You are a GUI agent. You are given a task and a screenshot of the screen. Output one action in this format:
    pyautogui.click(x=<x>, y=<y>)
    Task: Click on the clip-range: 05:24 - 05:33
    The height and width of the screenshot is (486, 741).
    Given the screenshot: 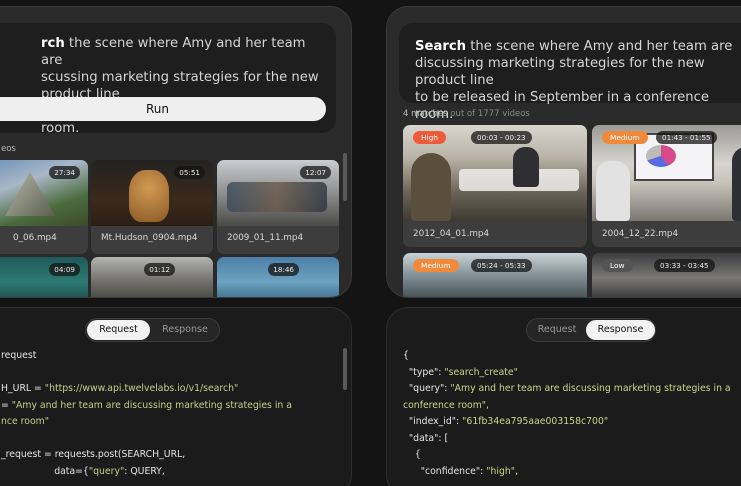 What is the action you would take?
    pyautogui.click(x=501, y=265)
    